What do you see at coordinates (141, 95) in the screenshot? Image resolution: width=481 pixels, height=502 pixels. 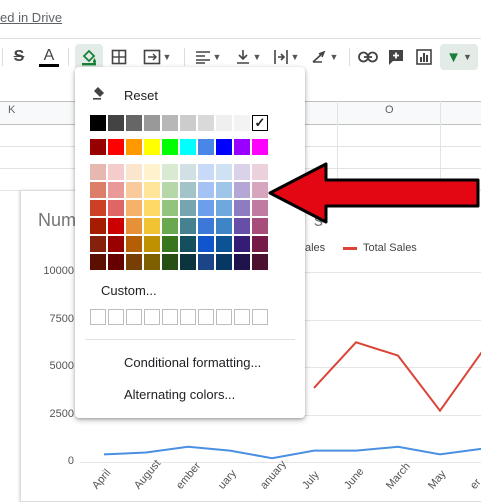 I see `reset-option: Reset` at bounding box center [141, 95].